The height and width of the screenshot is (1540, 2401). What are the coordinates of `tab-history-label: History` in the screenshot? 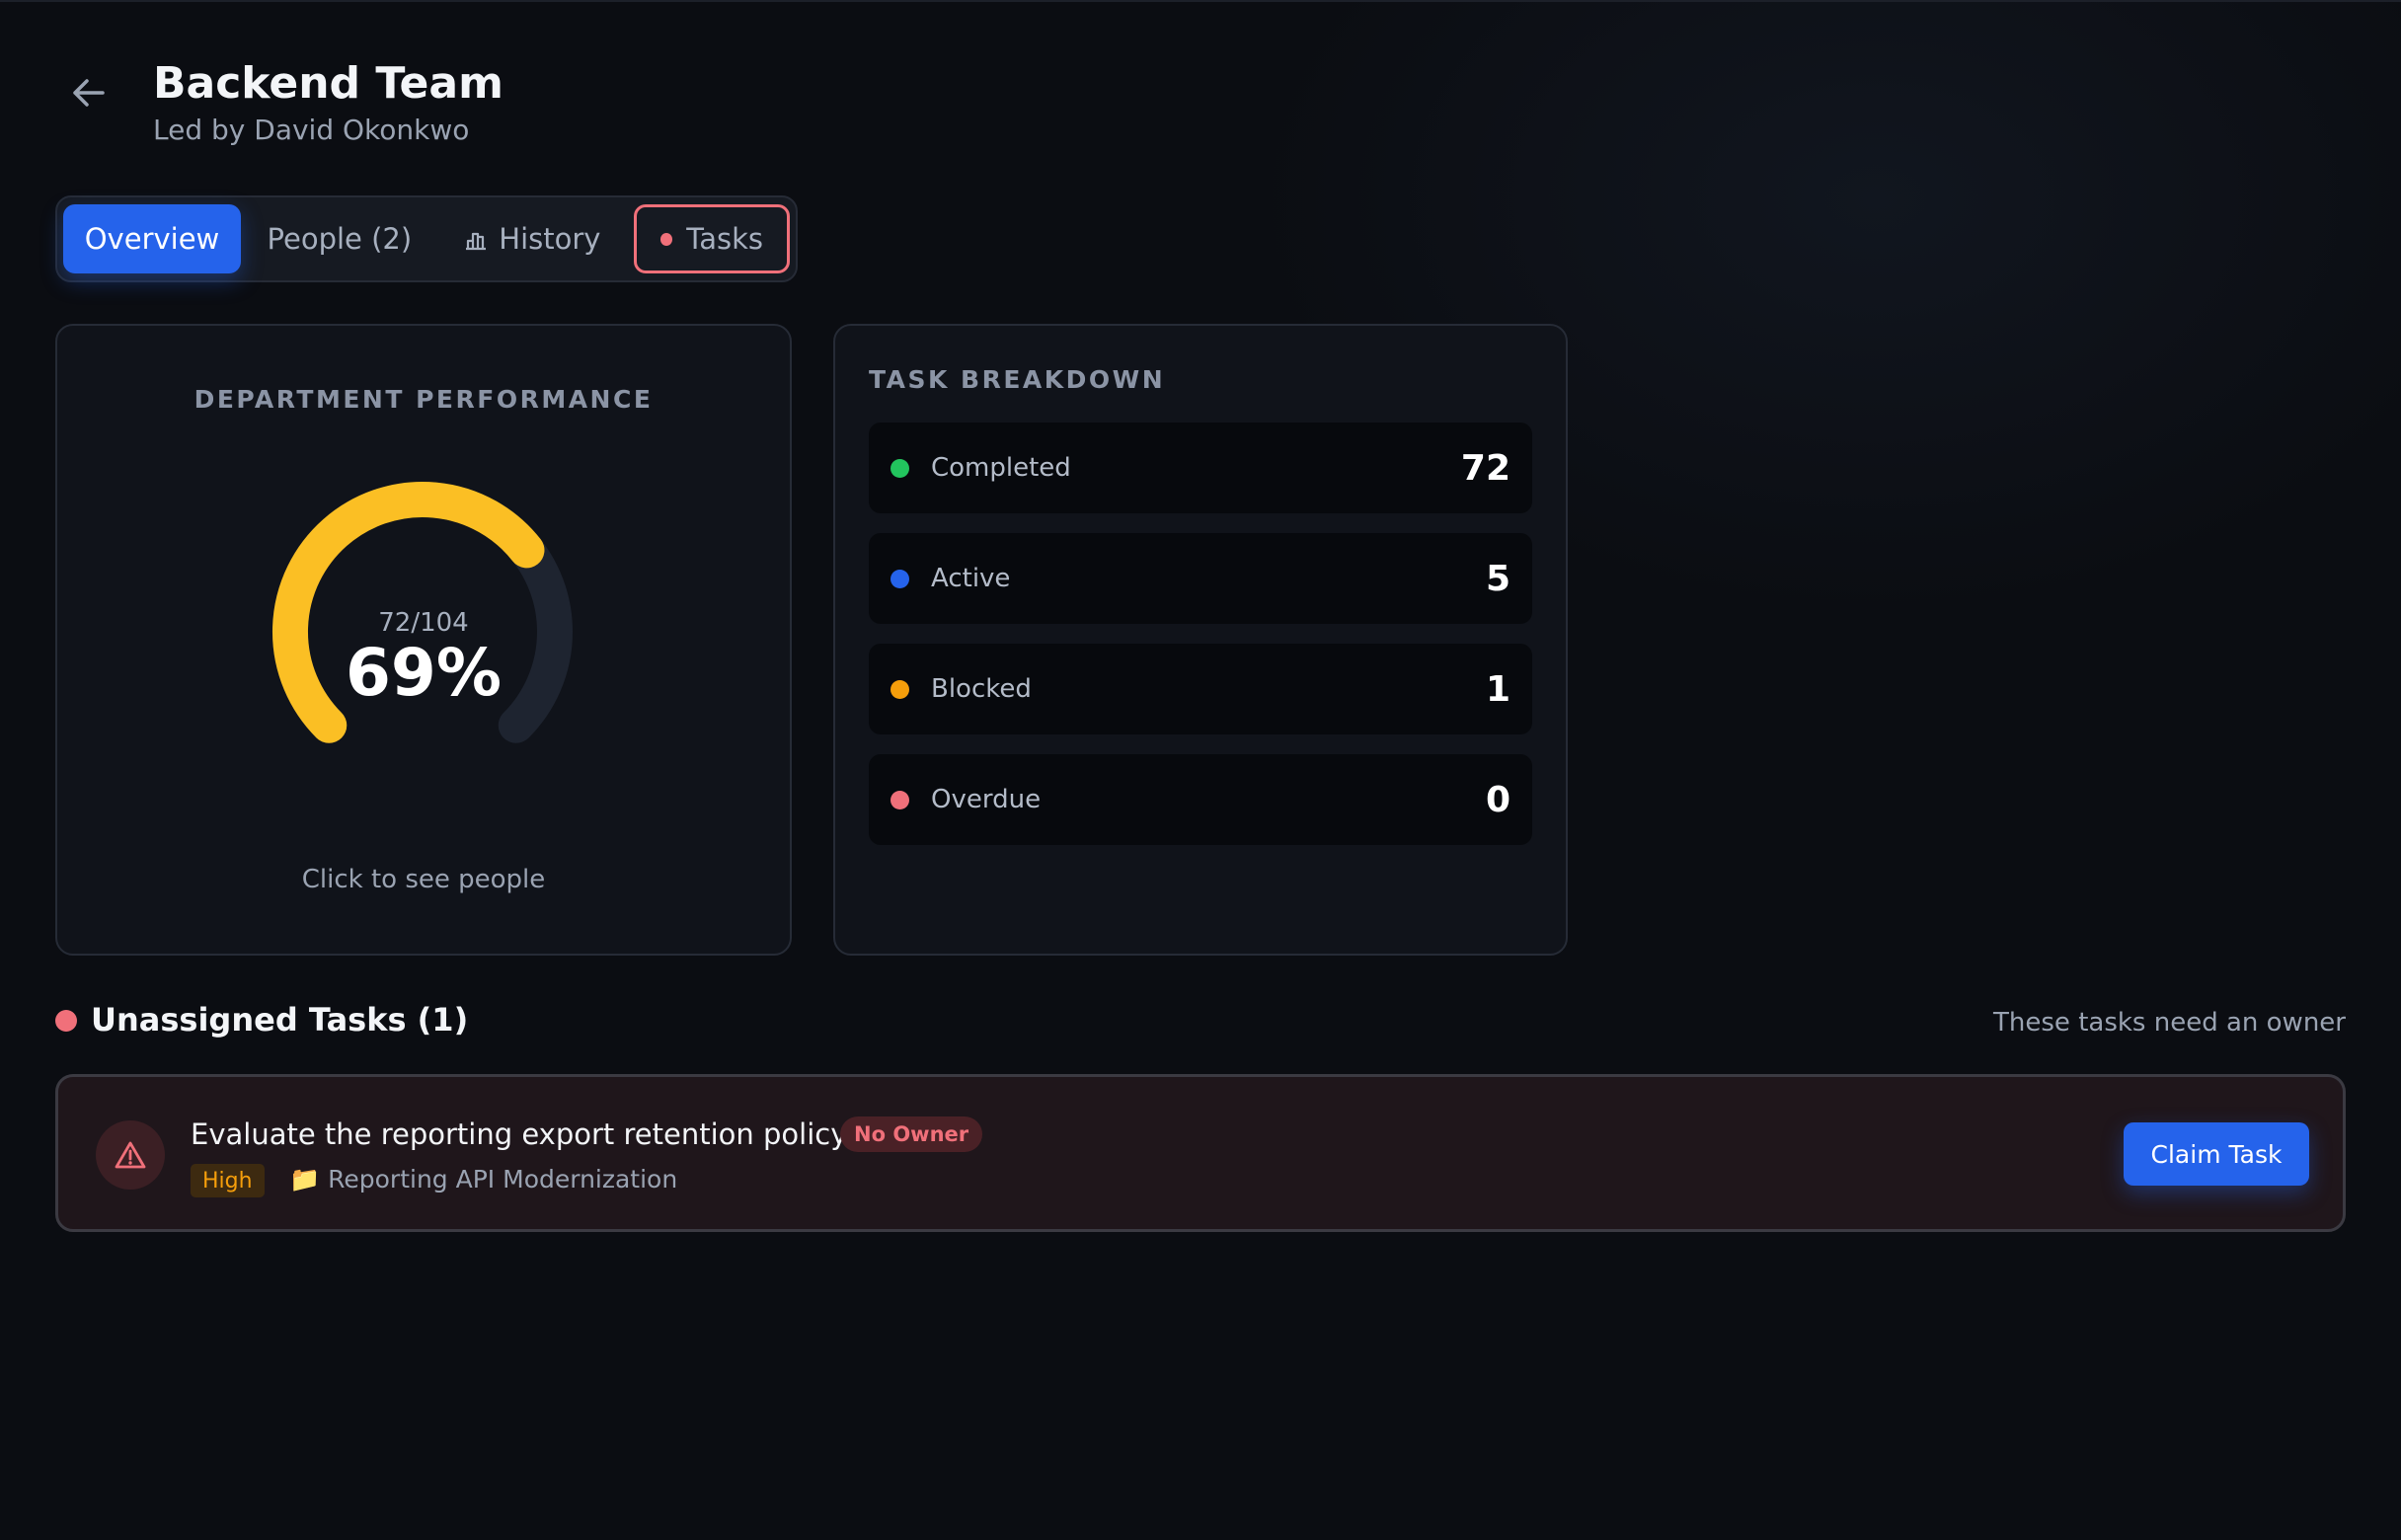 It's located at (550, 239).